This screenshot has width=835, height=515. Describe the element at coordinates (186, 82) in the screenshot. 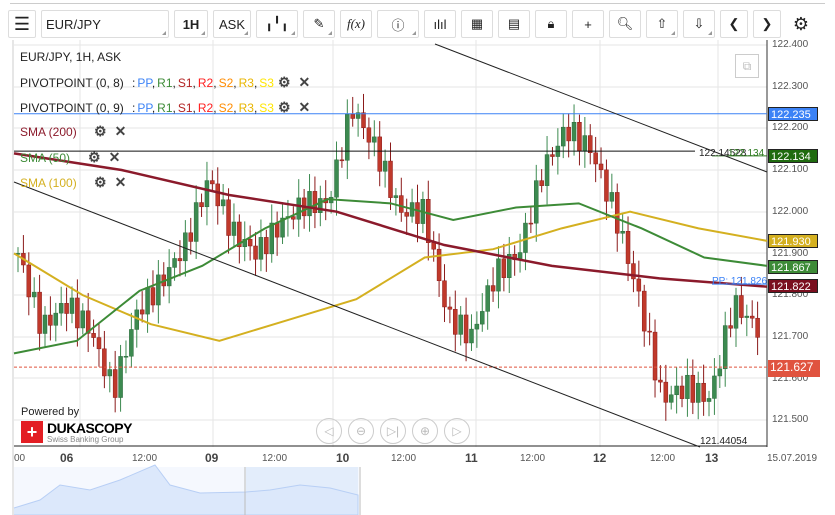

I see `pivot-level: S1,` at that location.